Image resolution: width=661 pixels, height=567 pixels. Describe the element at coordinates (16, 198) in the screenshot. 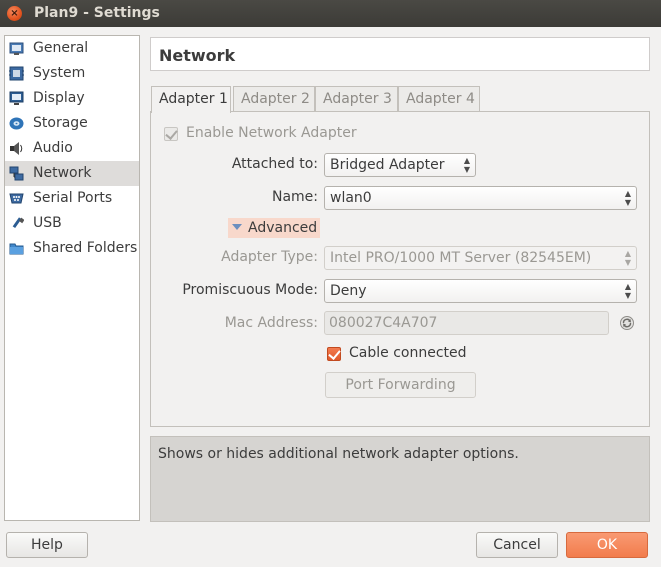

I see `serial-ports-icon` at that location.